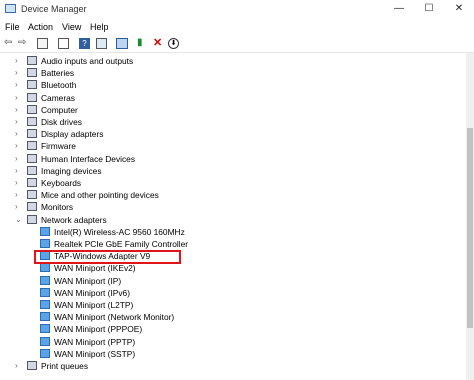 The width and height of the screenshot is (474, 380). What do you see at coordinates (94, 305) in the screenshot?
I see `tree-item-label: WAN Miniport (L2TP)` at bounding box center [94, 305].